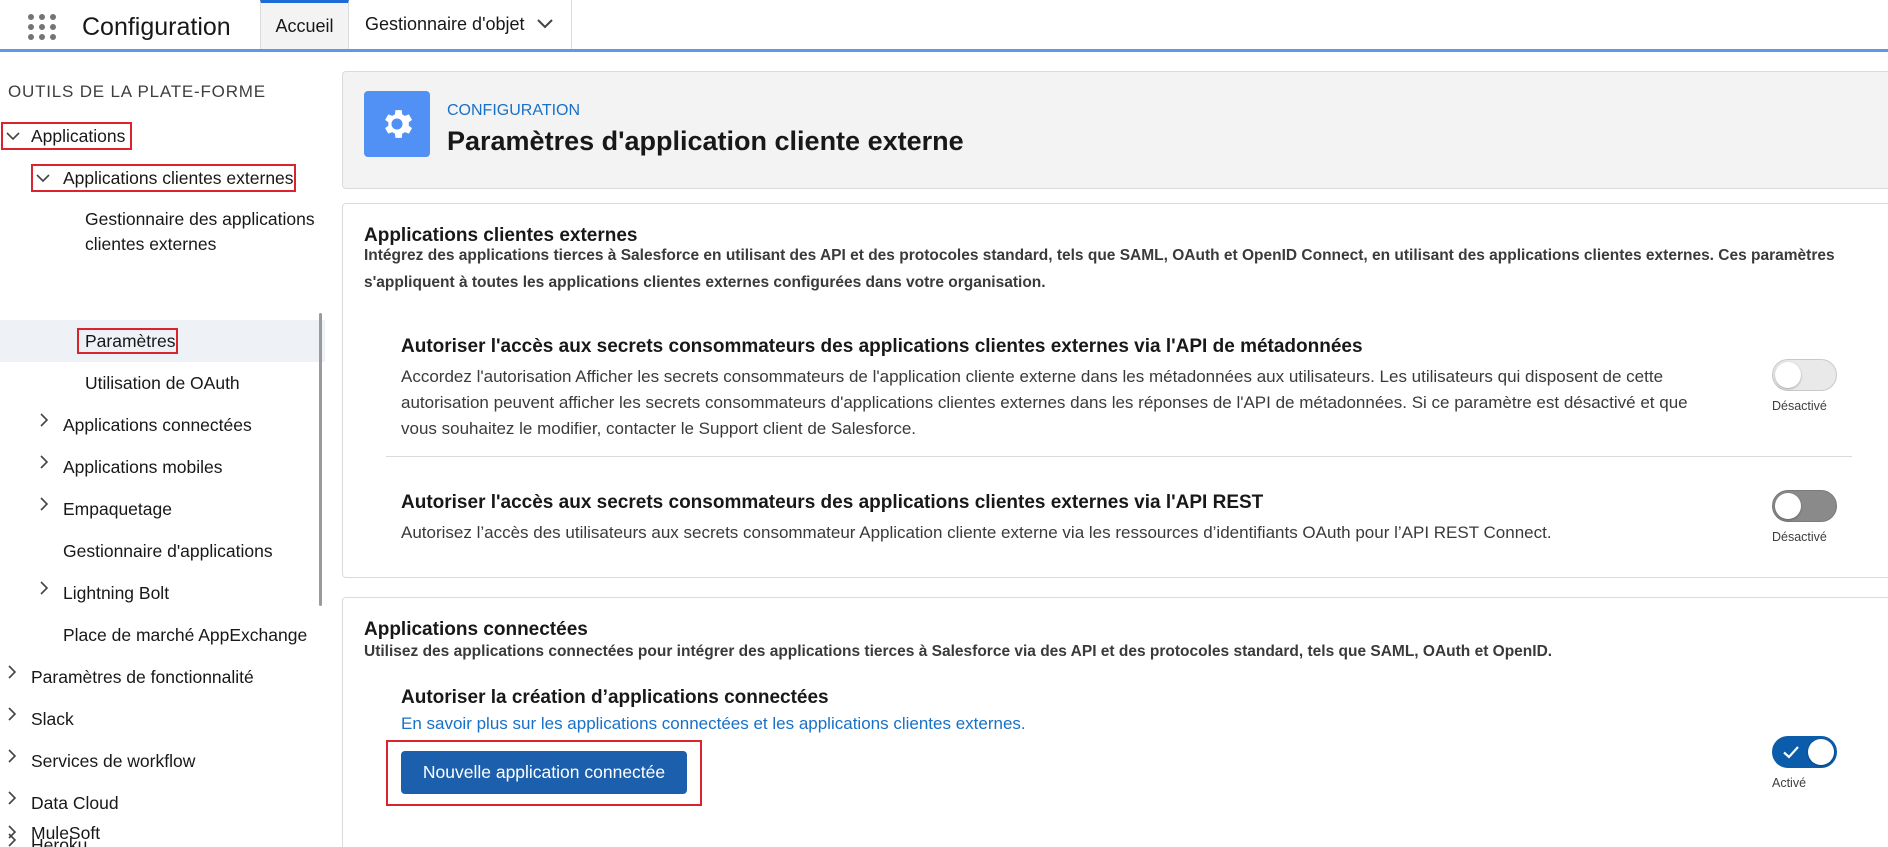 This screenshot has width=1888, height=847. I want to click on rest-api-toggle, so click(1804, 506).